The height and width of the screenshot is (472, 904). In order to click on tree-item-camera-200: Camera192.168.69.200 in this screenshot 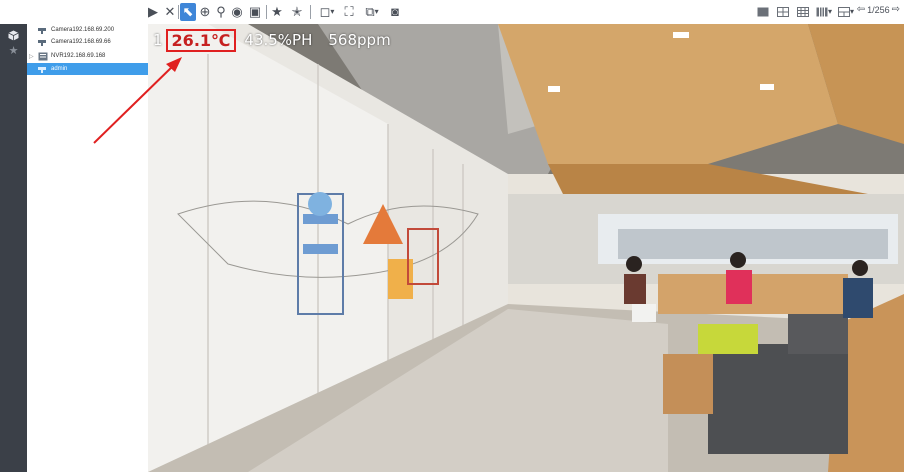, I will do `click(87, 30)`.